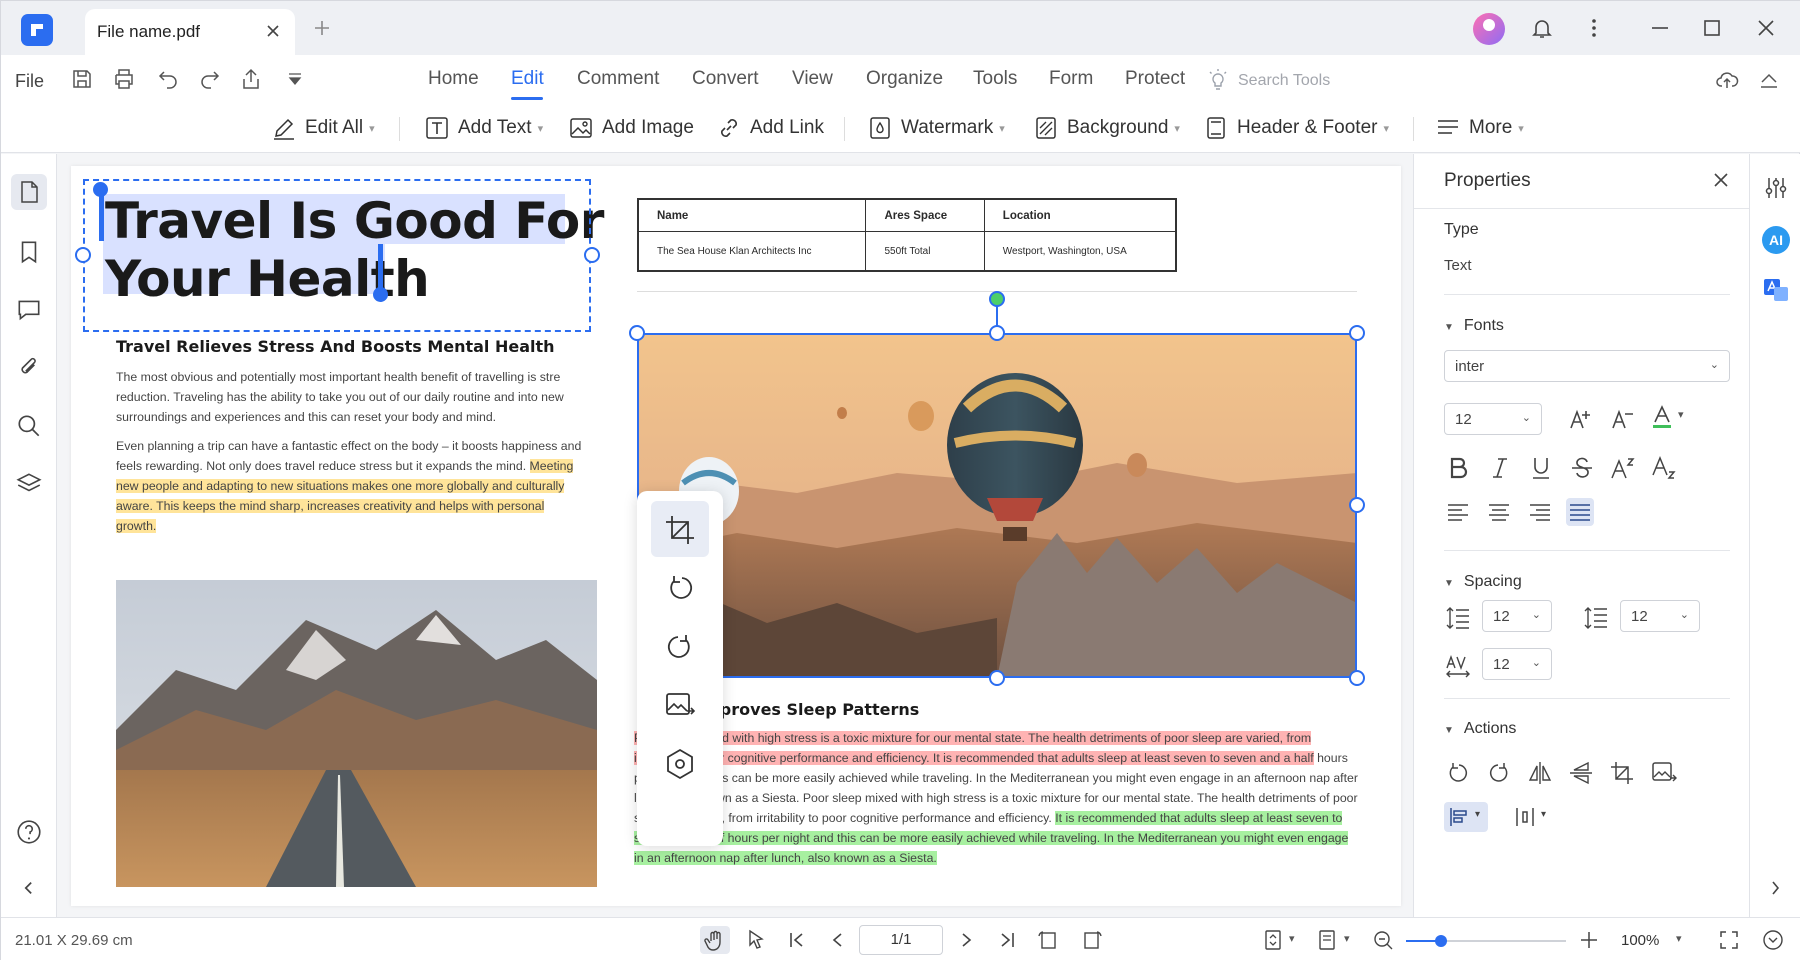  I want to click on resize-handle-top, so click(997, 333).